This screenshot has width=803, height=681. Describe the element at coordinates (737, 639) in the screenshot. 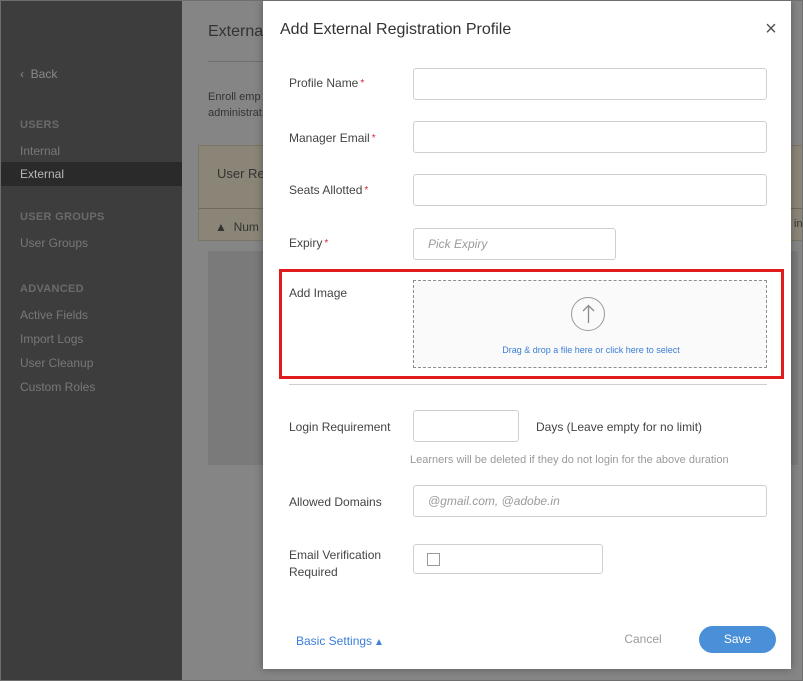

I see `save-button: Save` at that location.